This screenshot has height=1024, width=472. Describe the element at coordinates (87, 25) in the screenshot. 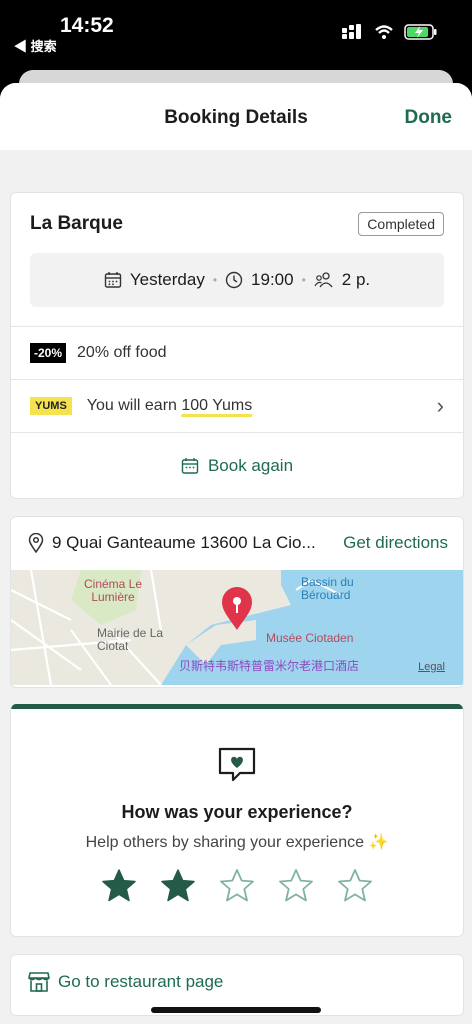

I see `status-time: 14:52` at that location.